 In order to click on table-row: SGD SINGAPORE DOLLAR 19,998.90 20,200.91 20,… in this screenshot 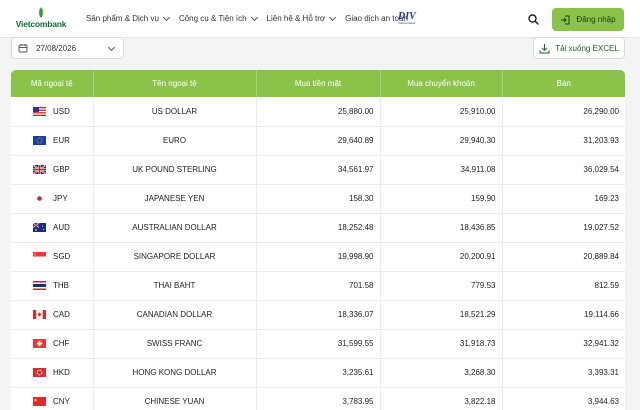, I will do `click(318, 257)`.